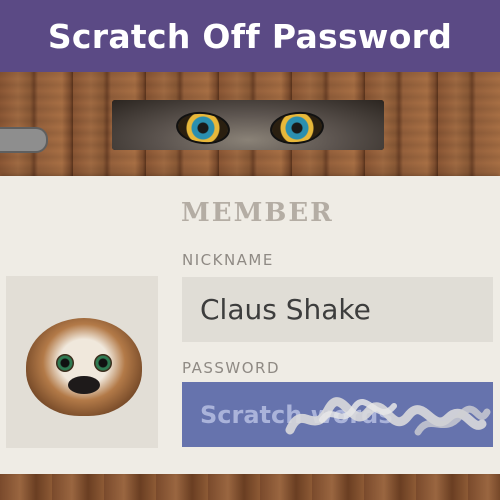 The image size is (500, 500). I want to click on nickname-input: Claus Shake, so click(337, 309).